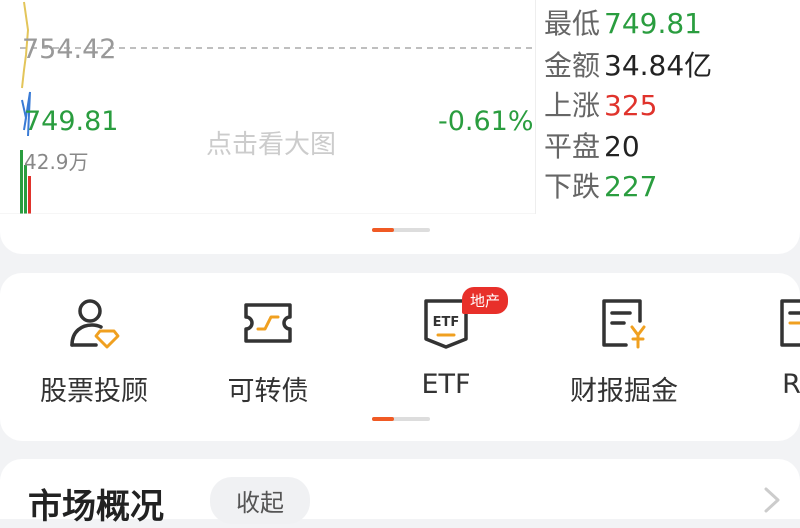 This screenshot has height=528, width=800. I want to click on stat-rising: 上涨 325, so click(600, 106).